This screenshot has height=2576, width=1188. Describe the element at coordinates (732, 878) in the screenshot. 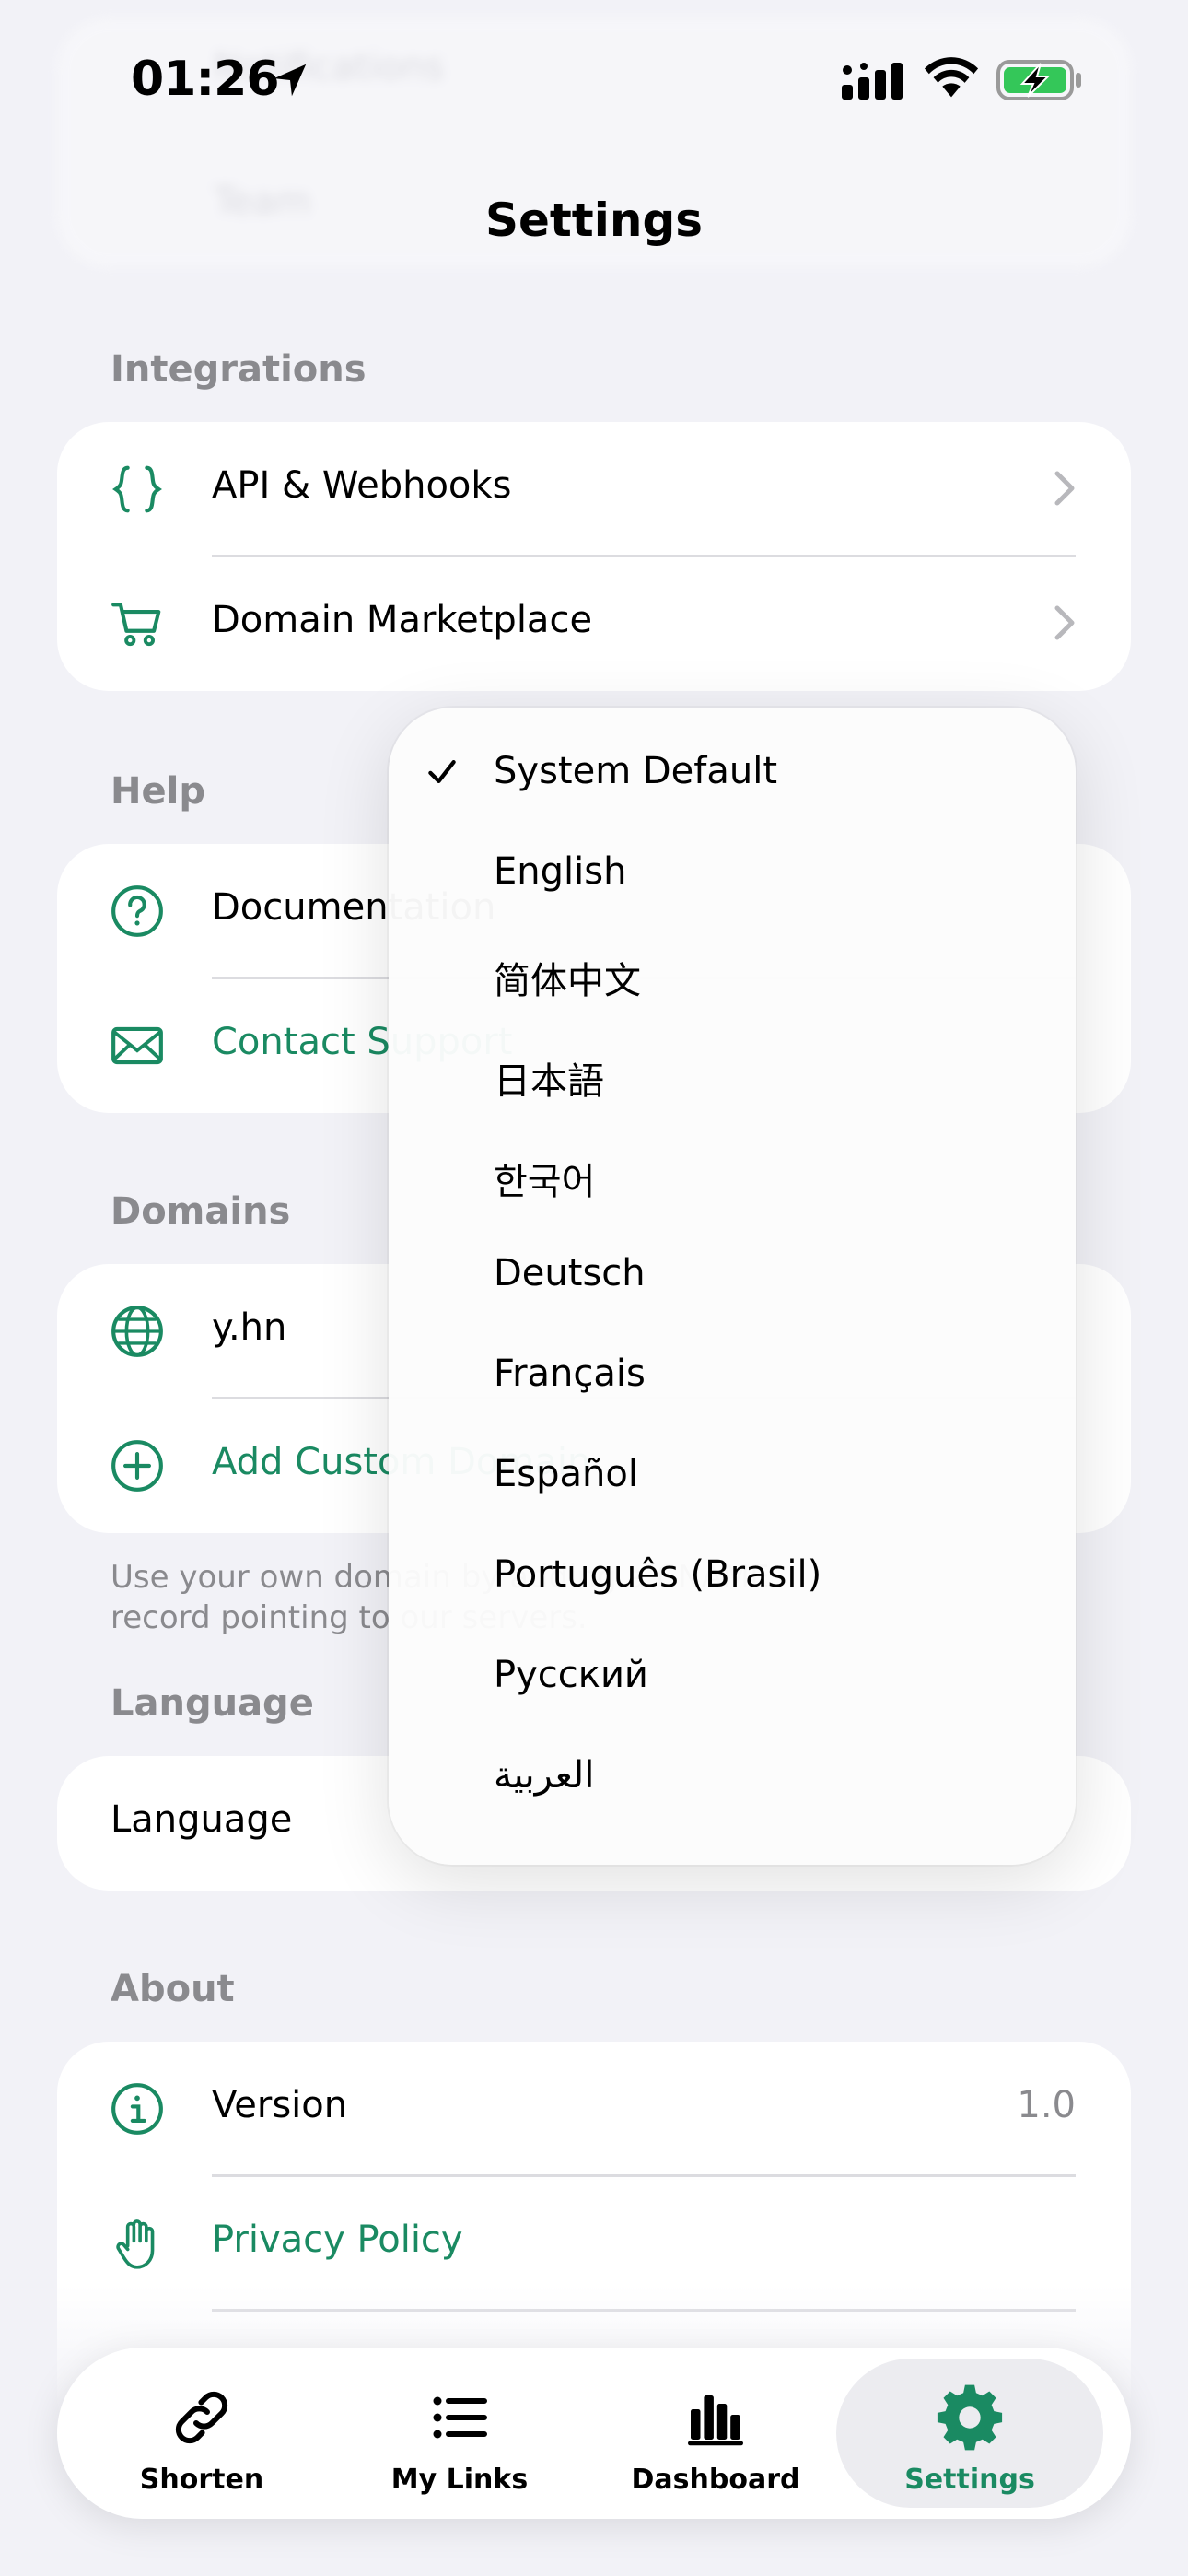

I see `language-option-english: English` at that location.